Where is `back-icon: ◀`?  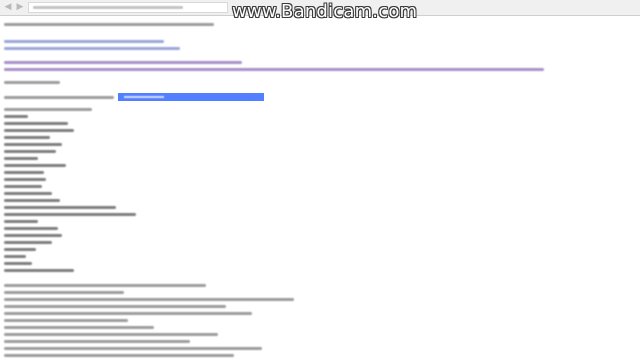 back-icon: ◀ is located at coordinates (8, 7).